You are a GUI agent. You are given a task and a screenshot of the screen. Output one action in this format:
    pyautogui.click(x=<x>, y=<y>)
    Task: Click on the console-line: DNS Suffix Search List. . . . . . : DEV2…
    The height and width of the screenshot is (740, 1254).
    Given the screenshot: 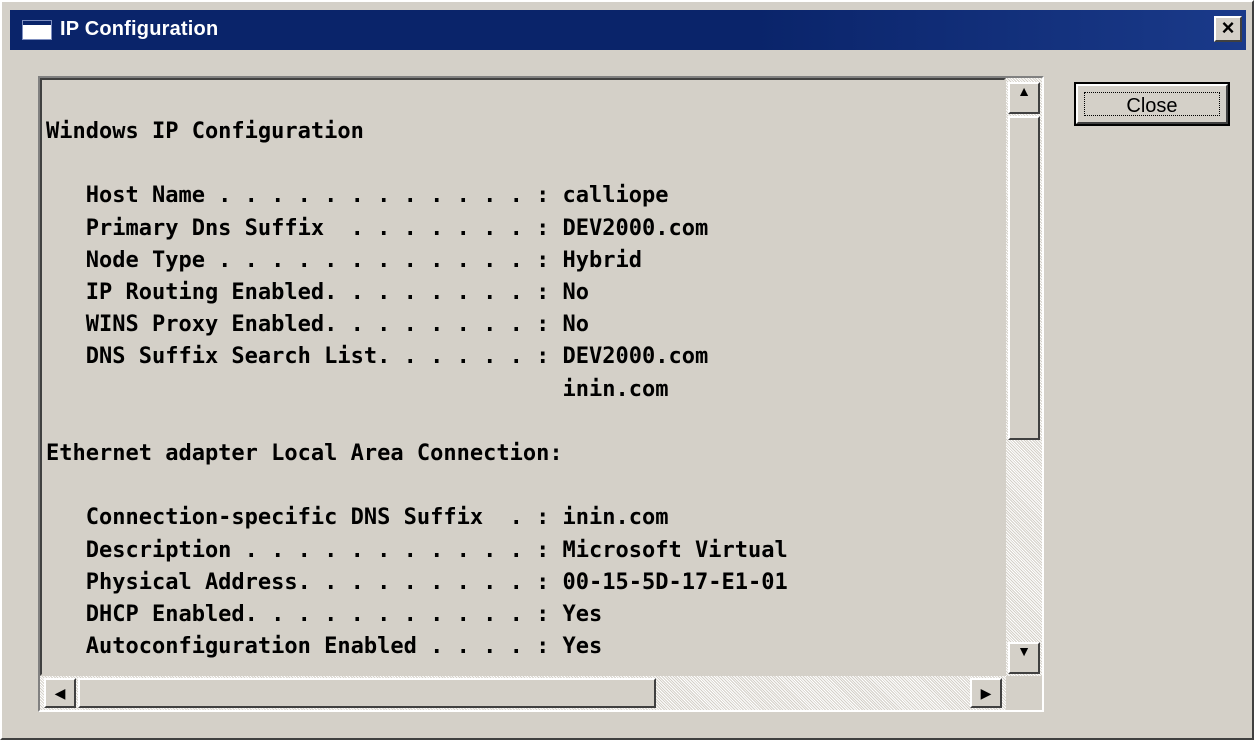 What is the action you would take?
    pyautogui.click(x=377, y=357)
    